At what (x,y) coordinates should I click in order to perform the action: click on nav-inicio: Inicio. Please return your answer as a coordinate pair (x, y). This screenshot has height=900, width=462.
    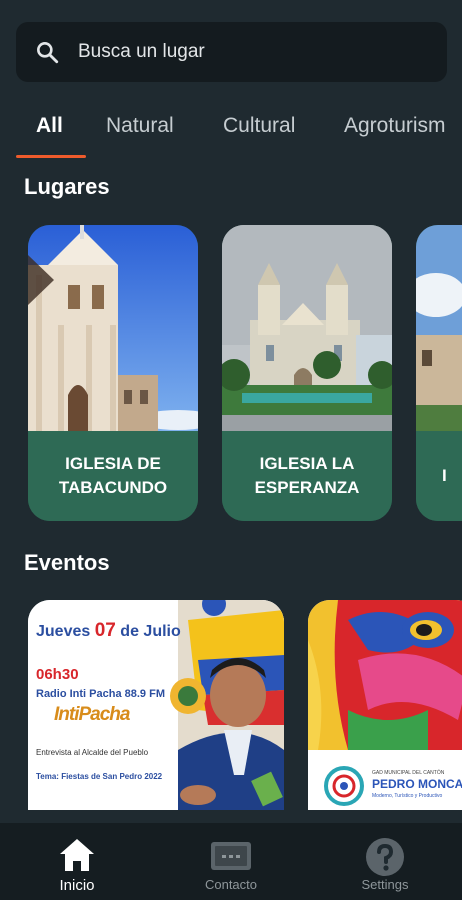
    Looking at the image, I should click on (77, 861).